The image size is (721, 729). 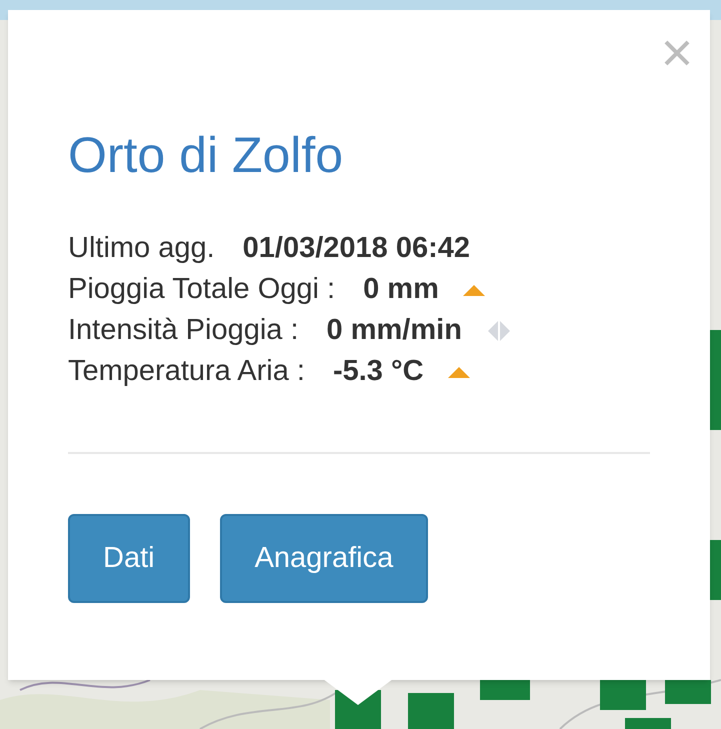 I want to click on field-value: 0 mm, so click(x=401, y=289).